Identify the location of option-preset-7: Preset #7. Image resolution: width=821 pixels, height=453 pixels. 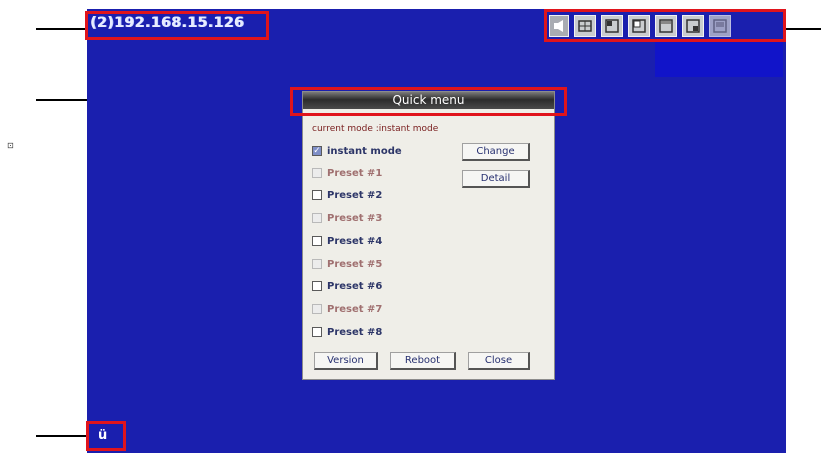
(347, 309).